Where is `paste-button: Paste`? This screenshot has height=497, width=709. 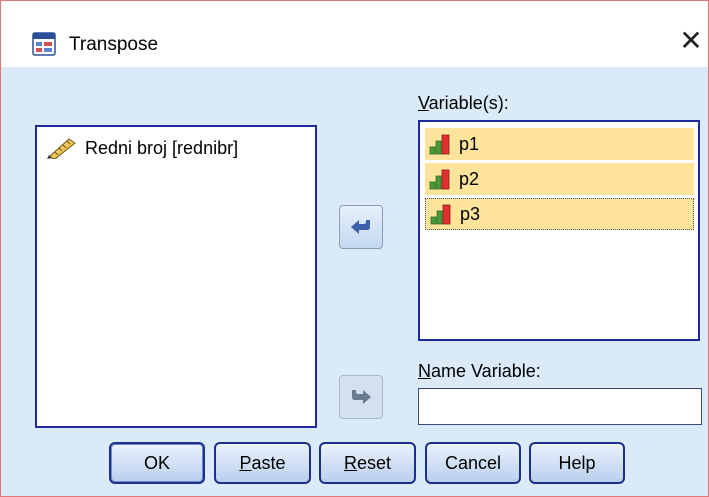
paste-button: Paste is located at coordinates (262, 463).